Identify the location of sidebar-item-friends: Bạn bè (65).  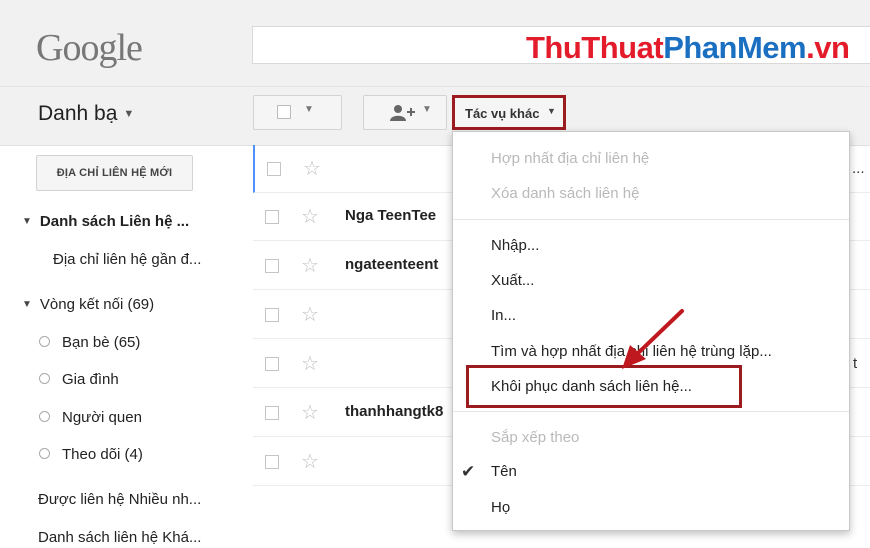
(89, 342).